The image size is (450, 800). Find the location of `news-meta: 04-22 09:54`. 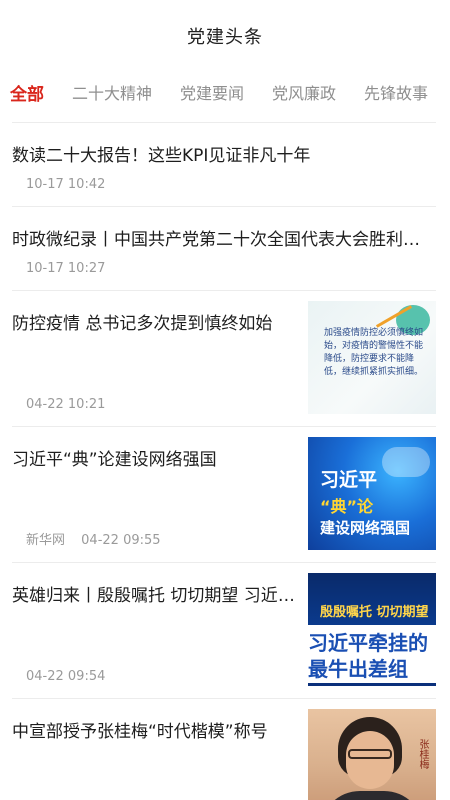

news-meta: 04-22 09:54 is located at coordinates (65, 676).